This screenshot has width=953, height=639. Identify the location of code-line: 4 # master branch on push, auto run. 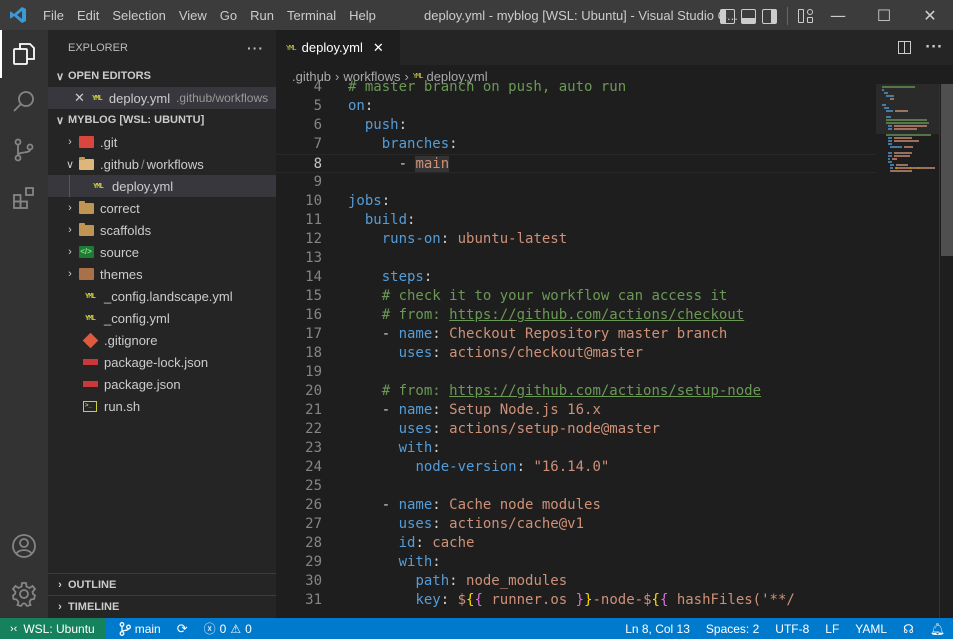
(576, 87).